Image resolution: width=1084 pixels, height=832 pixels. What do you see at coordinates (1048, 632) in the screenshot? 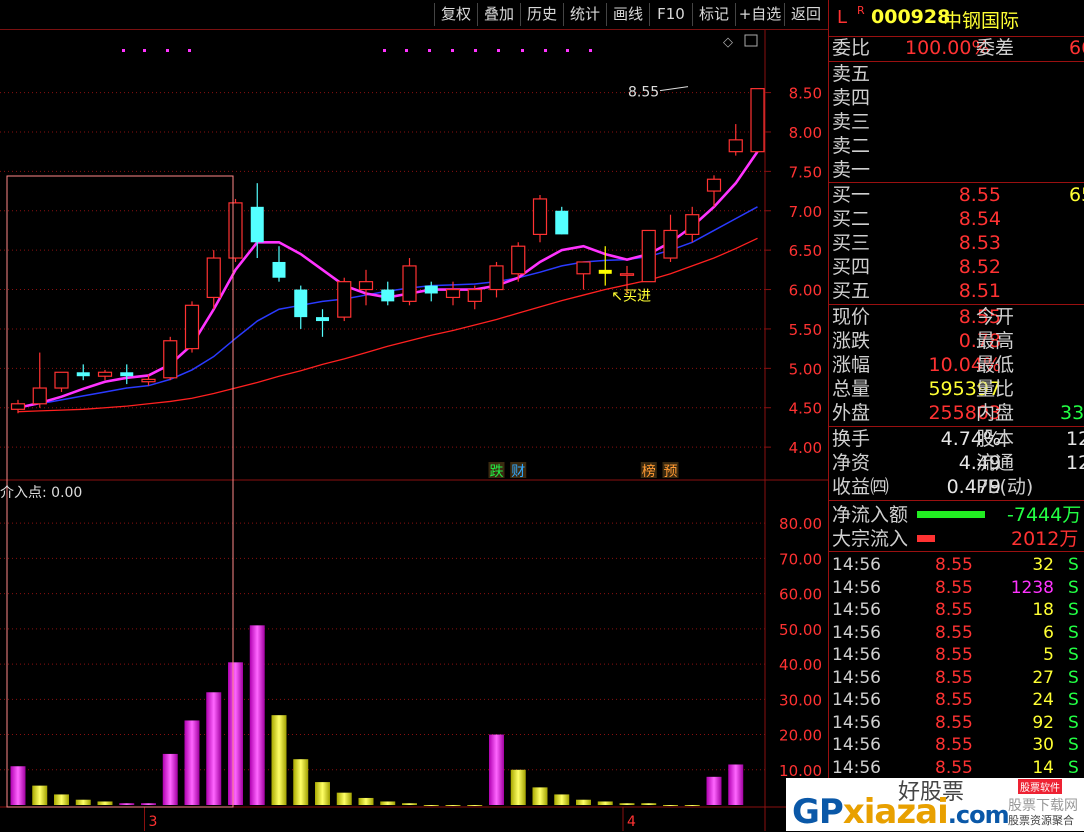
I see `tick-vol: 6` at bounding box center [1048, 632].